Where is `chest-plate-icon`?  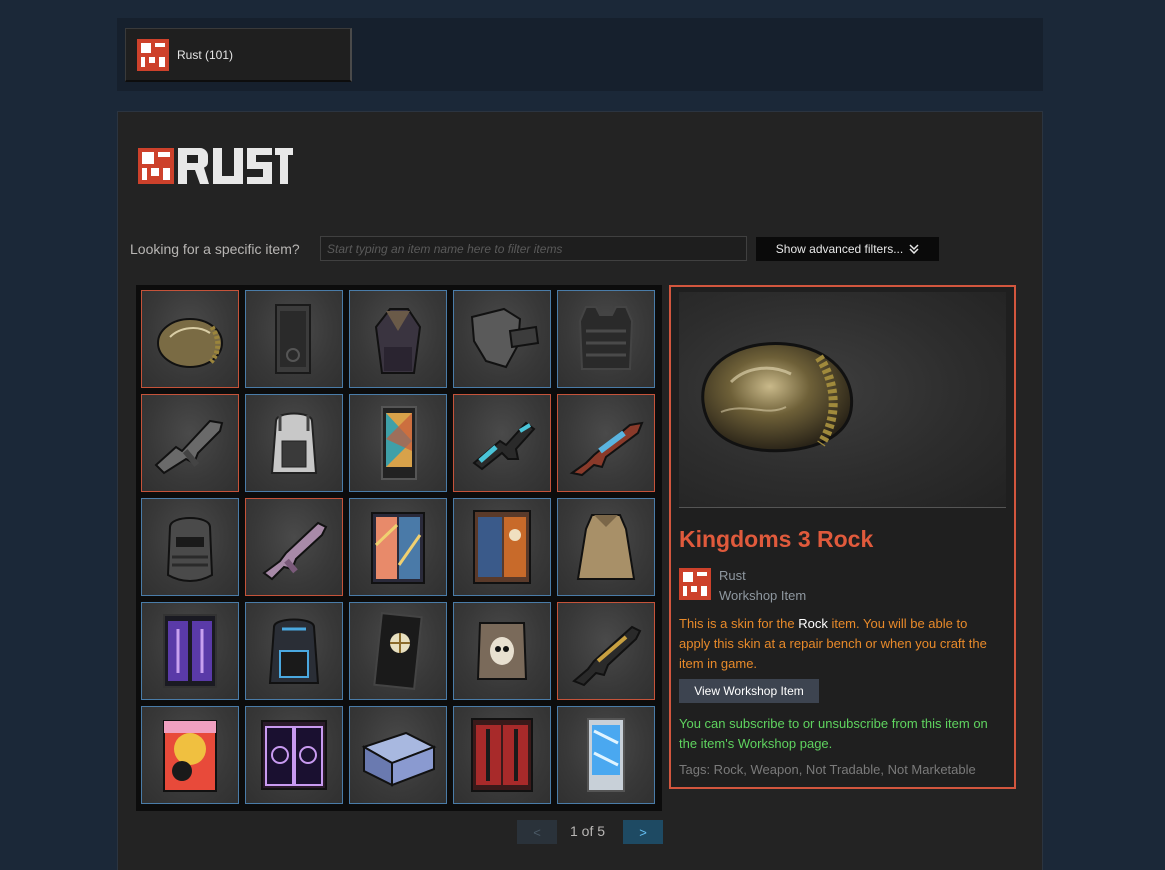 chest-plate-icon is located at coordinates (606, 338).